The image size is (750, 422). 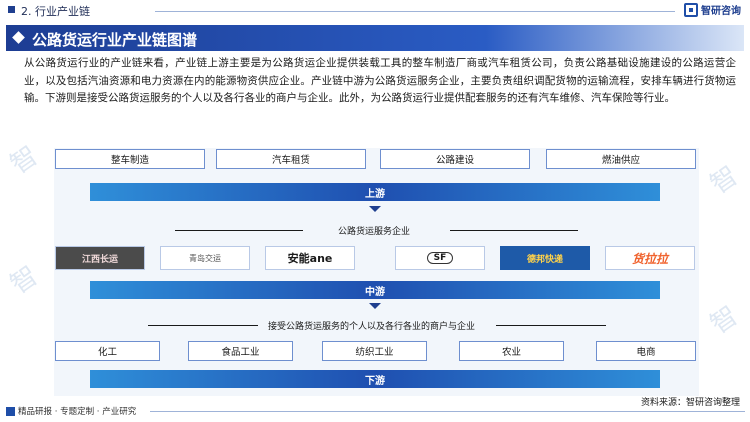 I want to click on source-note: 资料来源：智研咨询整理, so click(x=690, y=403).